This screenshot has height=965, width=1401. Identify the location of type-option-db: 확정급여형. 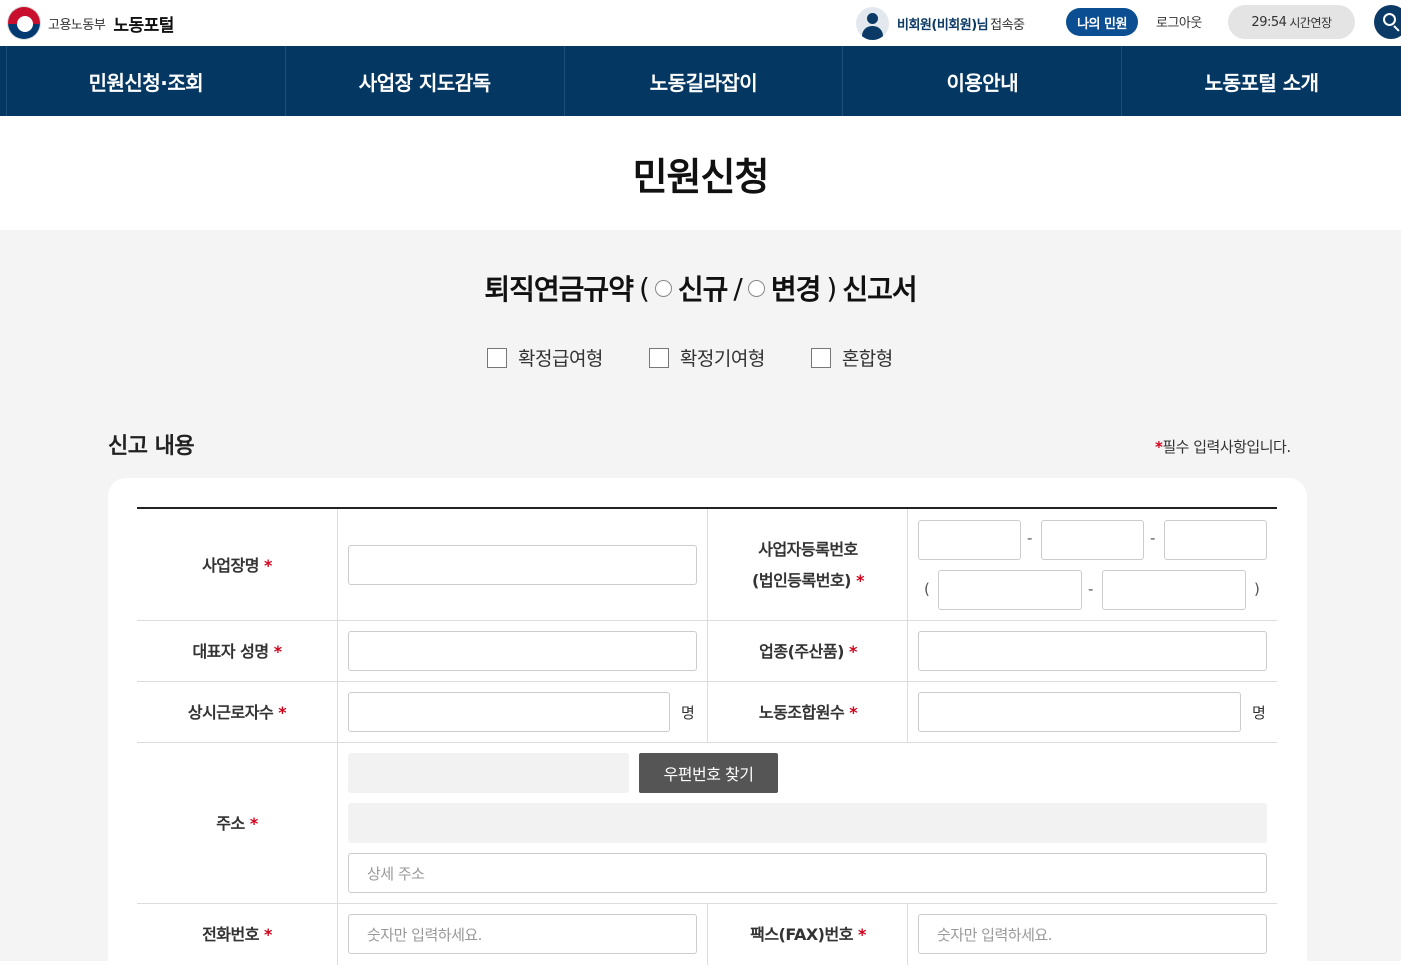
(545, 357).